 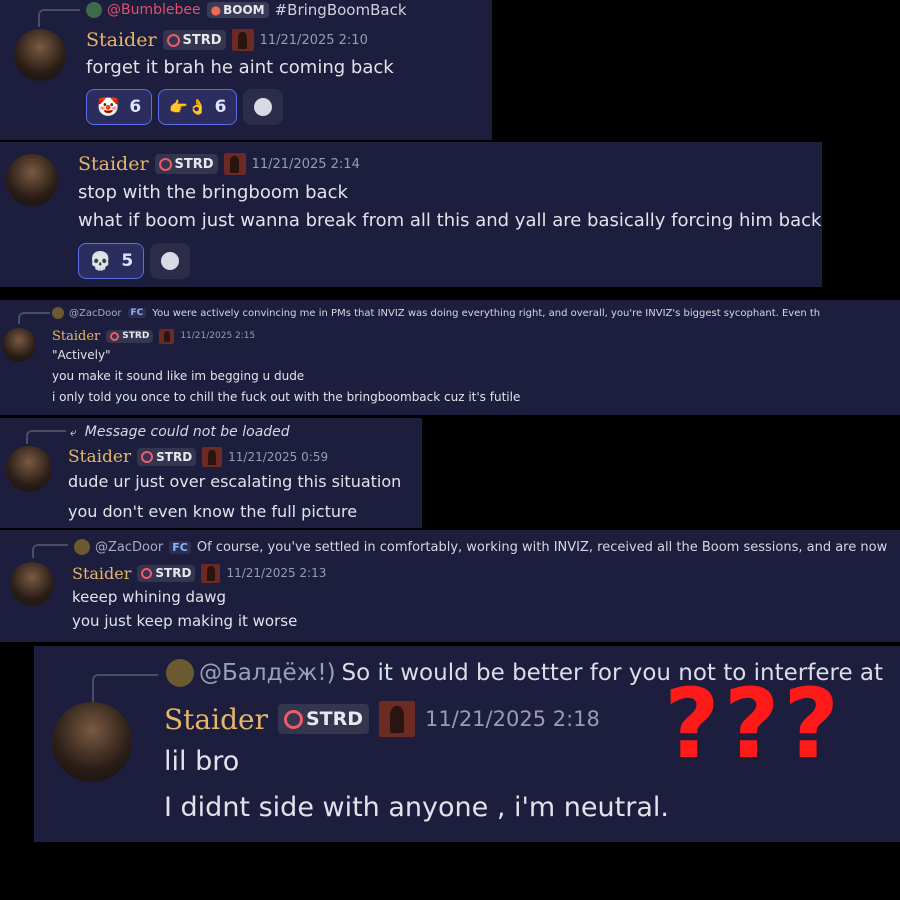 I want to click on reactions-bar: 🤡 6 👉👌 6, so click(x=187, y=107).